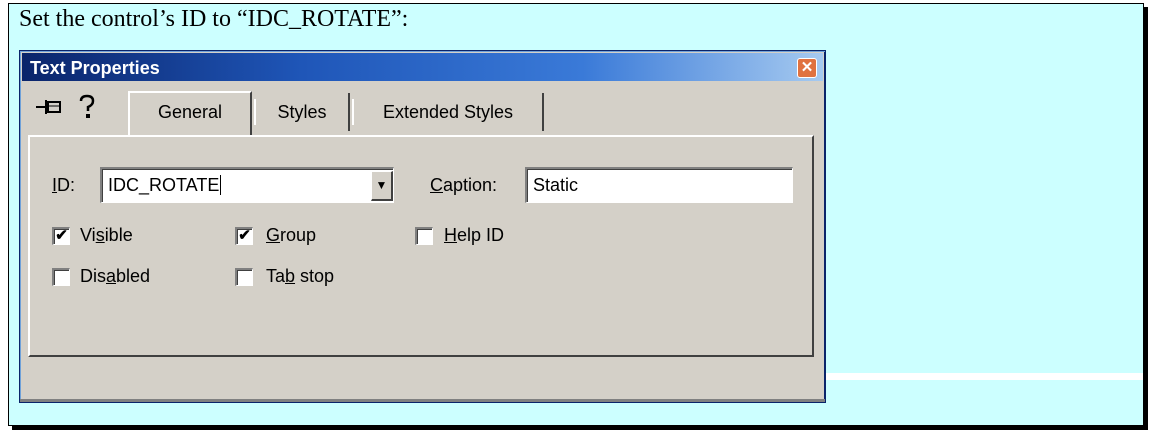  What do you see at coordinates (659, 185) in the screenshot?
I see `caption-input: Static` at bounding box center [659, 185].